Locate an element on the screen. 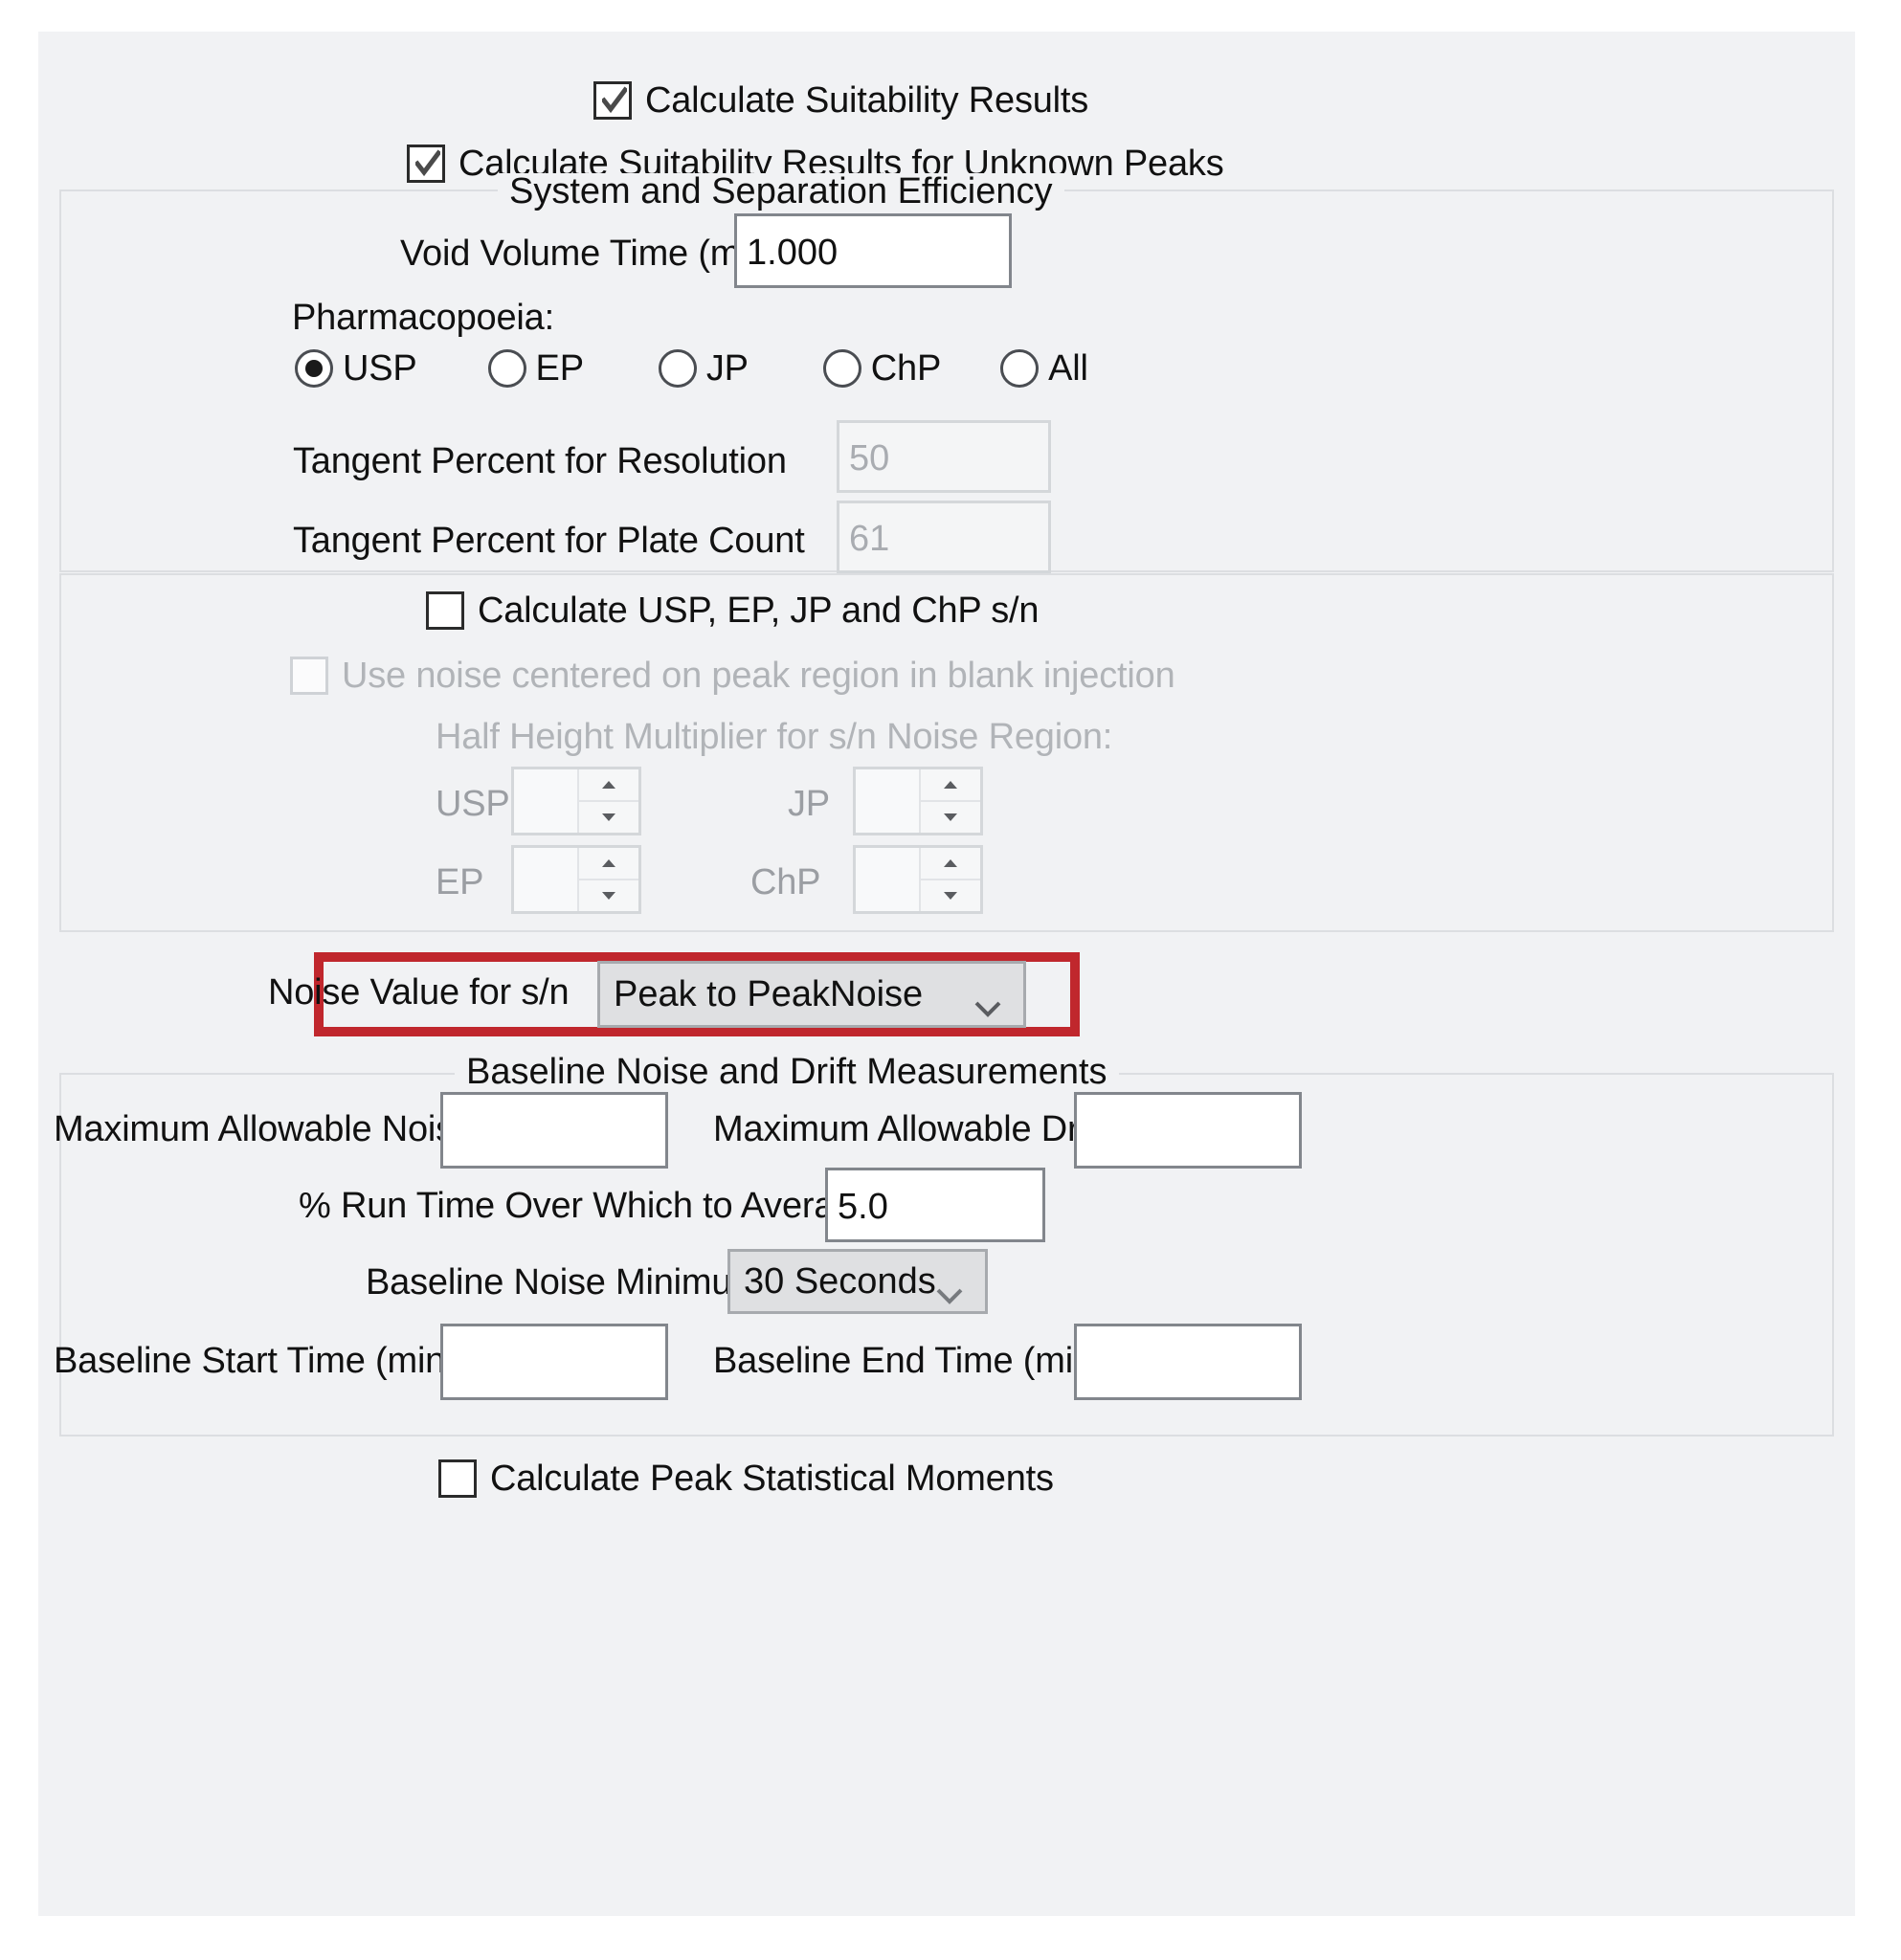  checkbox-label-calculate-sn: Calculate USP, EP, JP and ChP s/n is located at coordinates (759, 611).